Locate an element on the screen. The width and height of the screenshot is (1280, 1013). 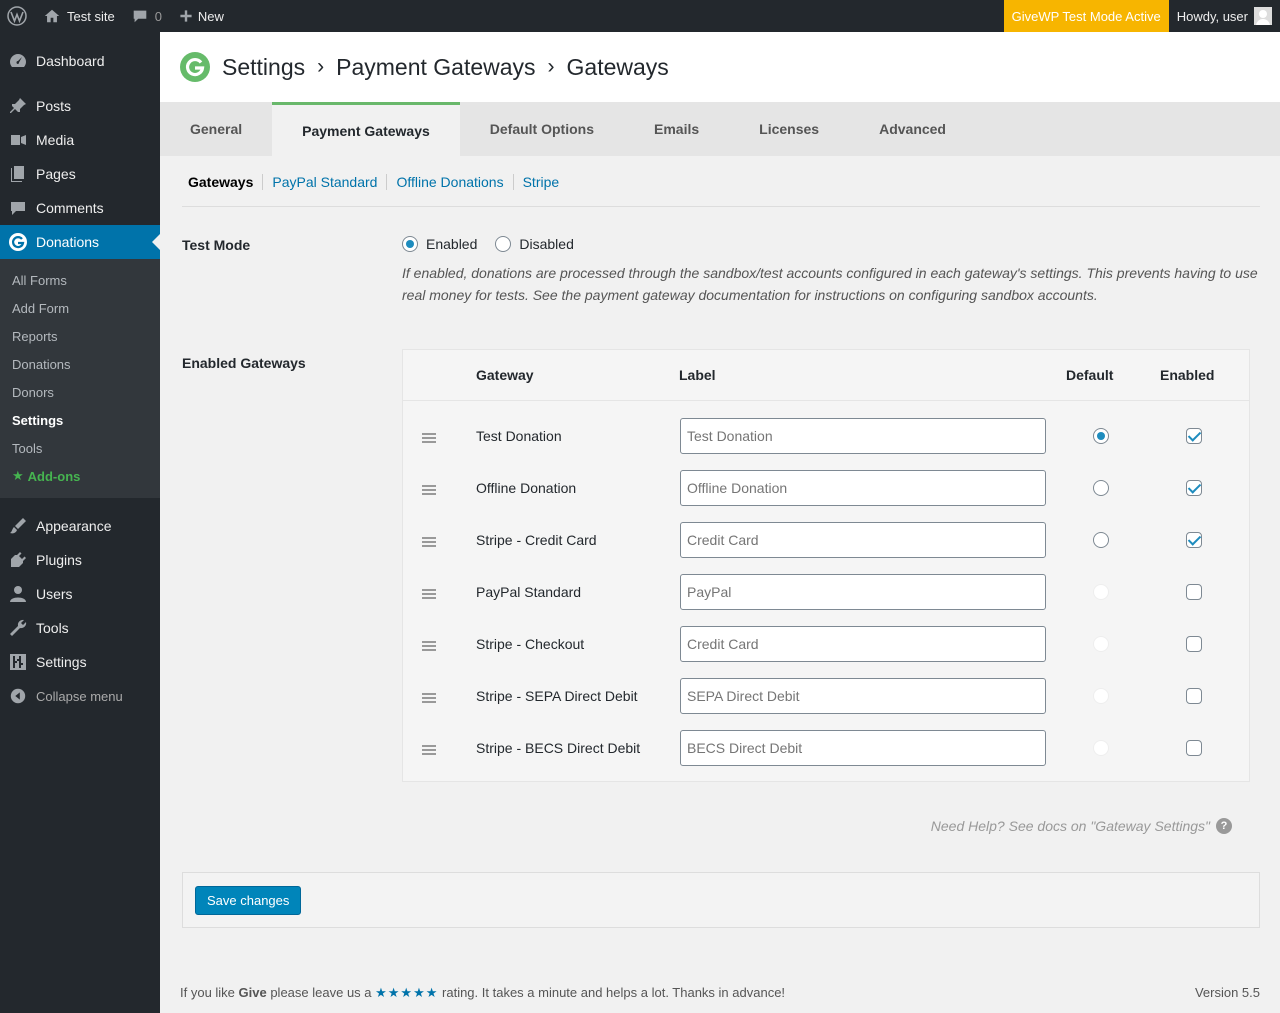
sidebar-item-pages: Pages is located at coordinates (80, 174).